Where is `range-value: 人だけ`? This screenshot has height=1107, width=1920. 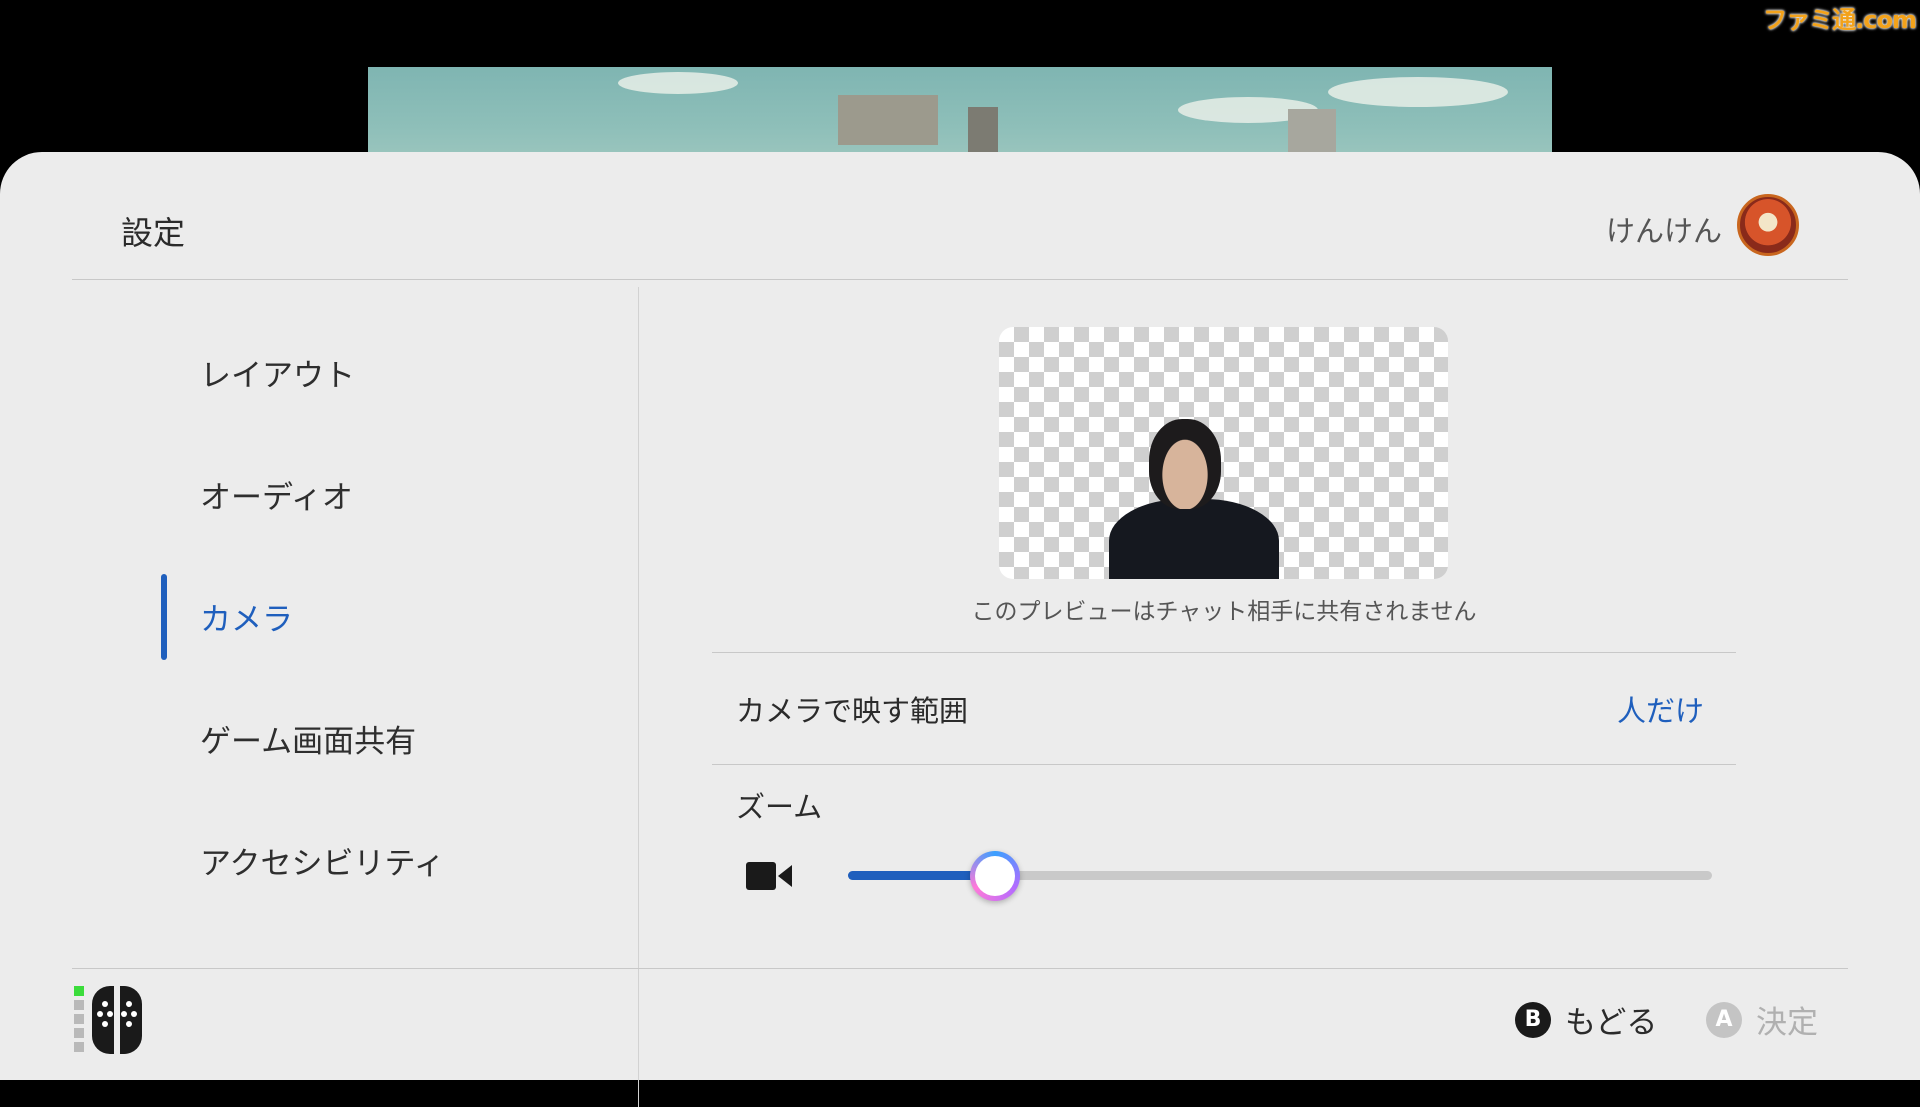 range-value: 人だけ is located at coordinates (1660, 709).